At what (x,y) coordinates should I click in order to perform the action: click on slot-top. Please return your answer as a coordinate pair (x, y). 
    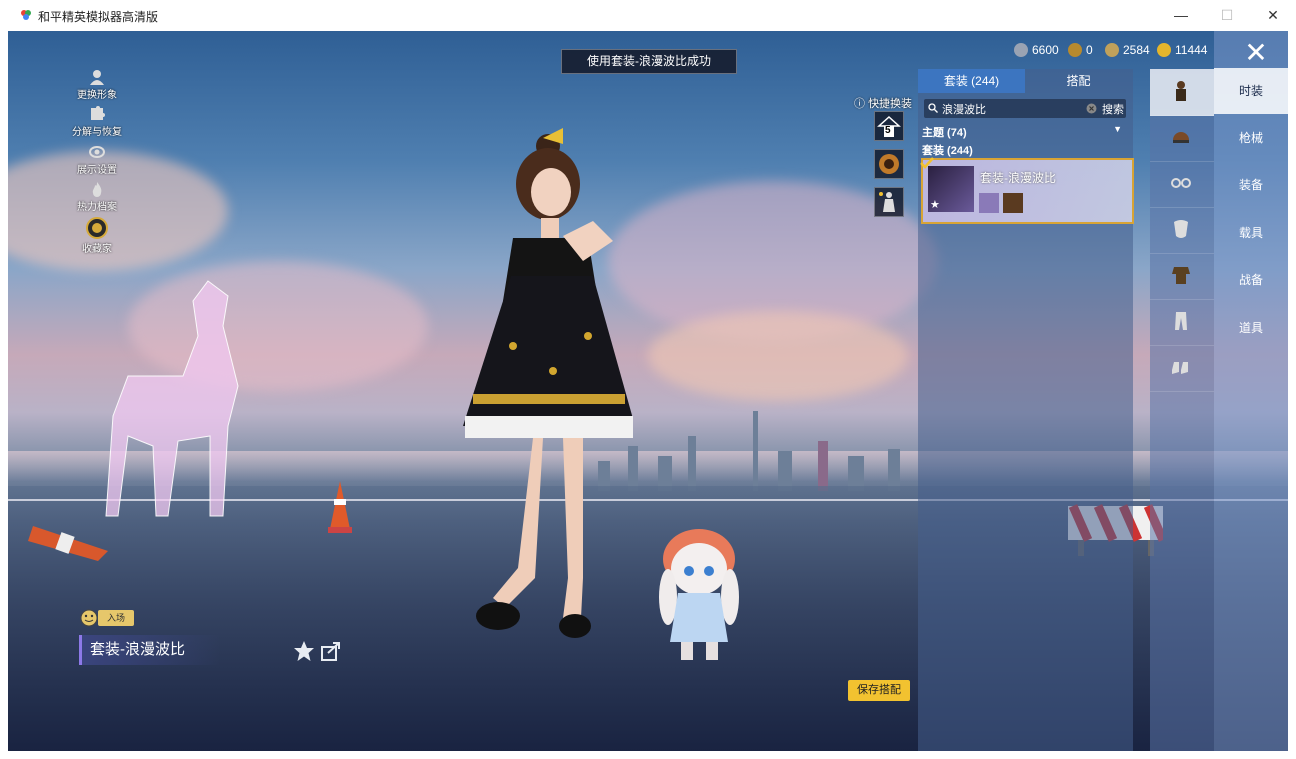
    Looking at the image, I should click on (1182, 276).